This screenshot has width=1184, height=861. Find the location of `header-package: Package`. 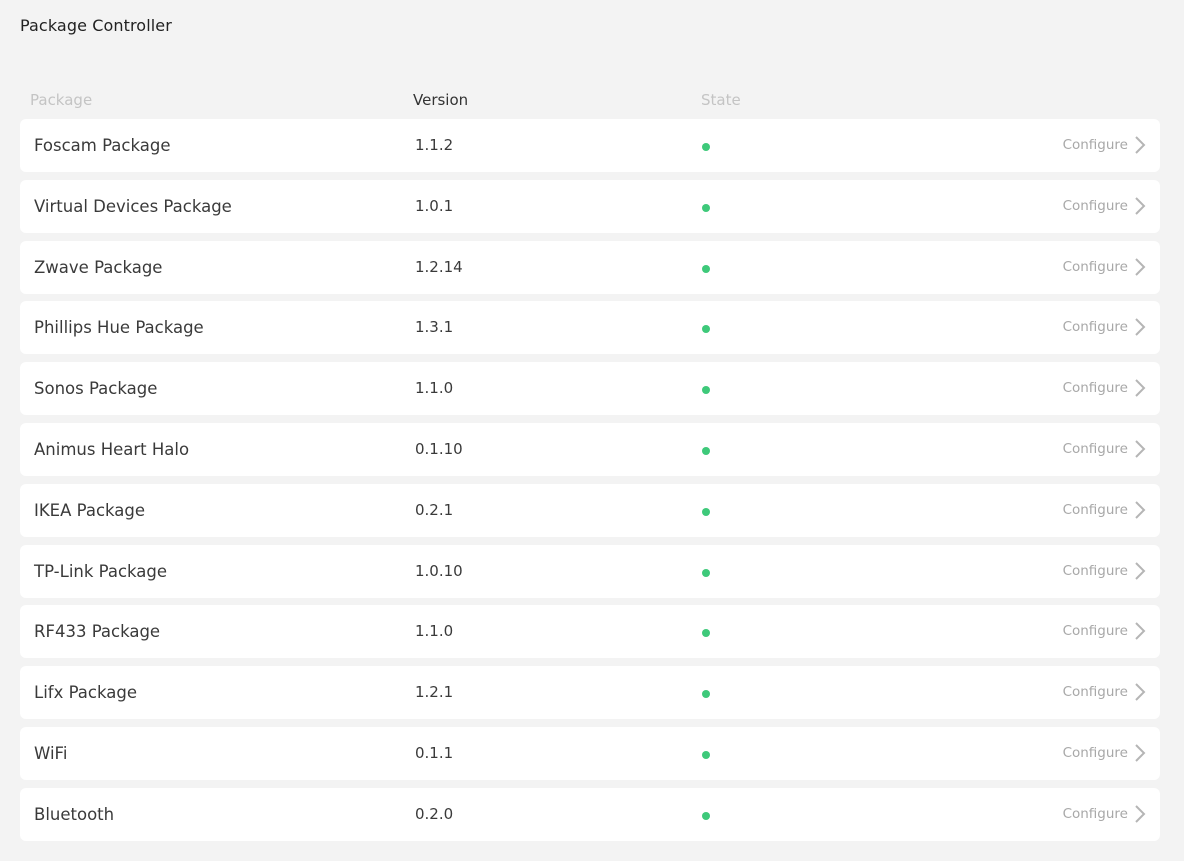

header-package: Package is located at coordinates (61, 100).